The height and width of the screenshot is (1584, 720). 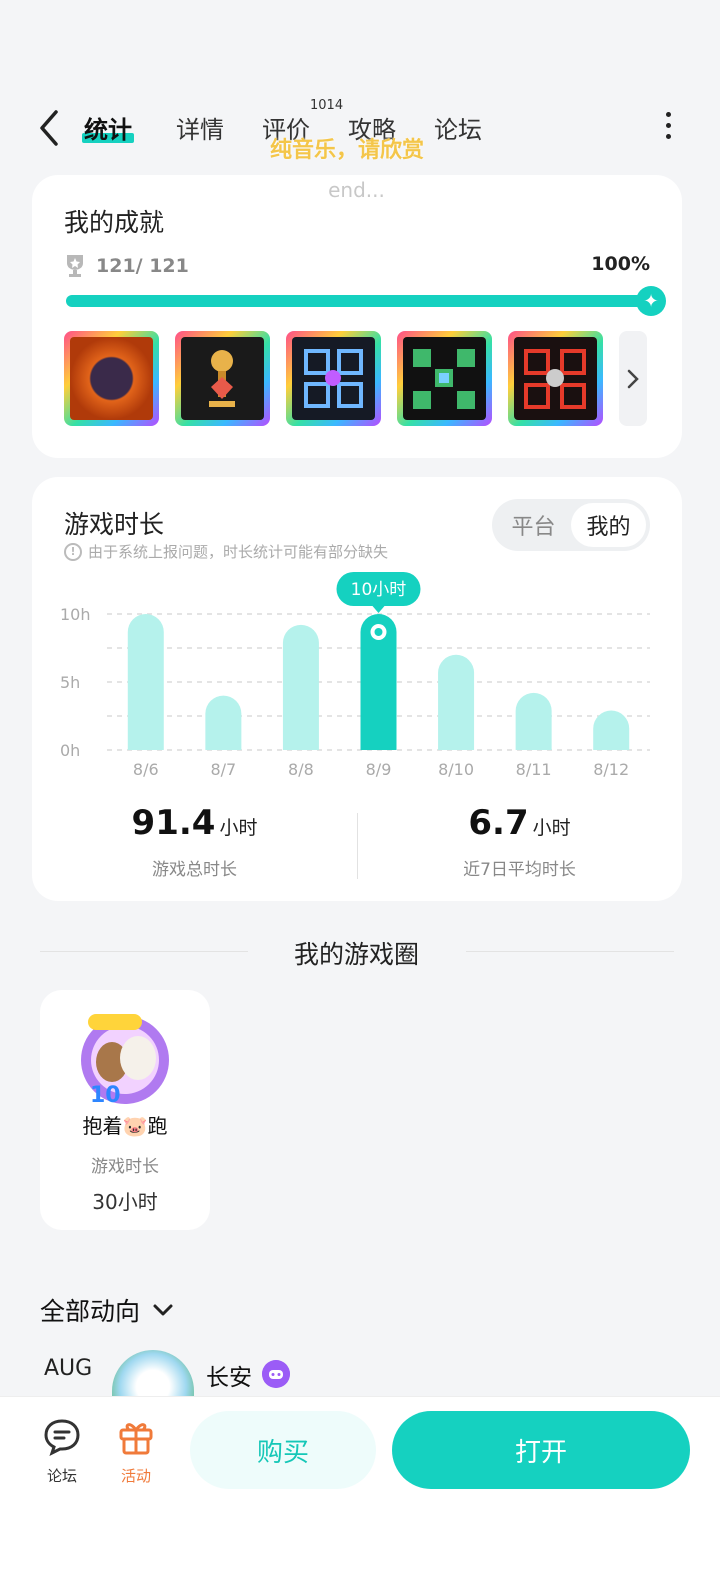 What do you see at coordinates (61, 1476) in the screenshot?
I see `forum-nav-label: 论坛` at bounding box center [61, 1476].